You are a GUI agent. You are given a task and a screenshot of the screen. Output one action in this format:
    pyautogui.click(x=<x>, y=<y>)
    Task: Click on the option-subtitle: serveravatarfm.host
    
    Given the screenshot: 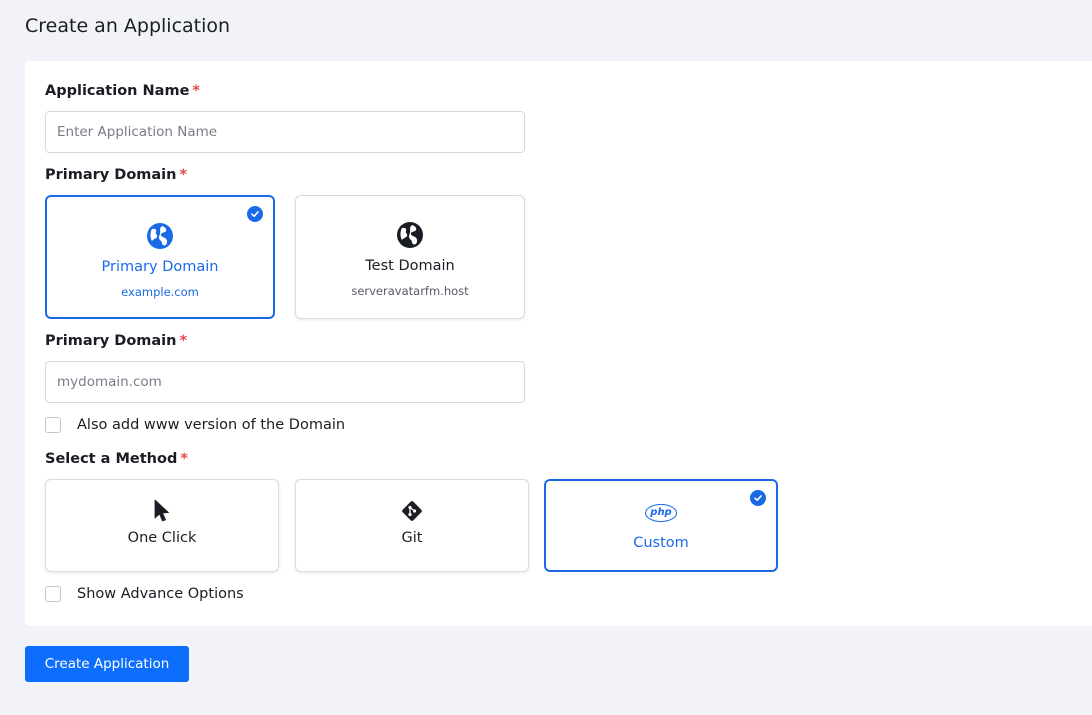 What is the action you would take?
    pyautogui.click(x=410, y=291)
    